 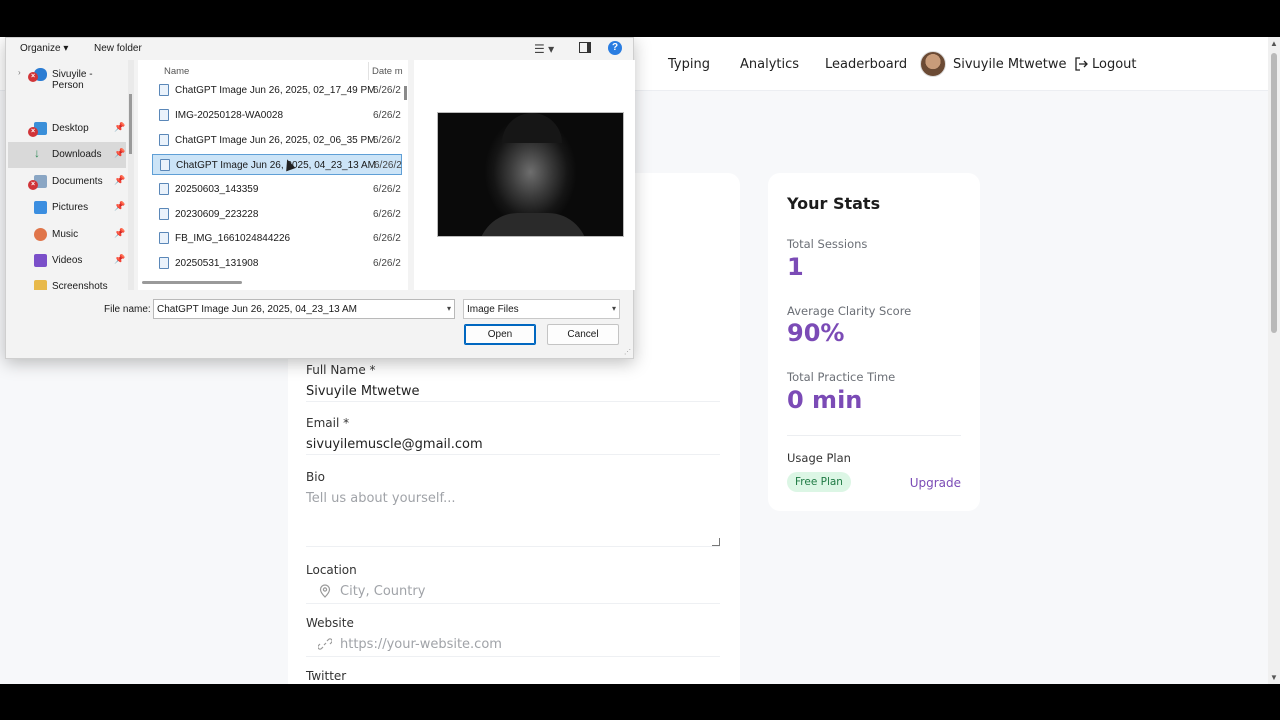 I want to click on page-scroll-thumb, so click(x=1274, y=193).